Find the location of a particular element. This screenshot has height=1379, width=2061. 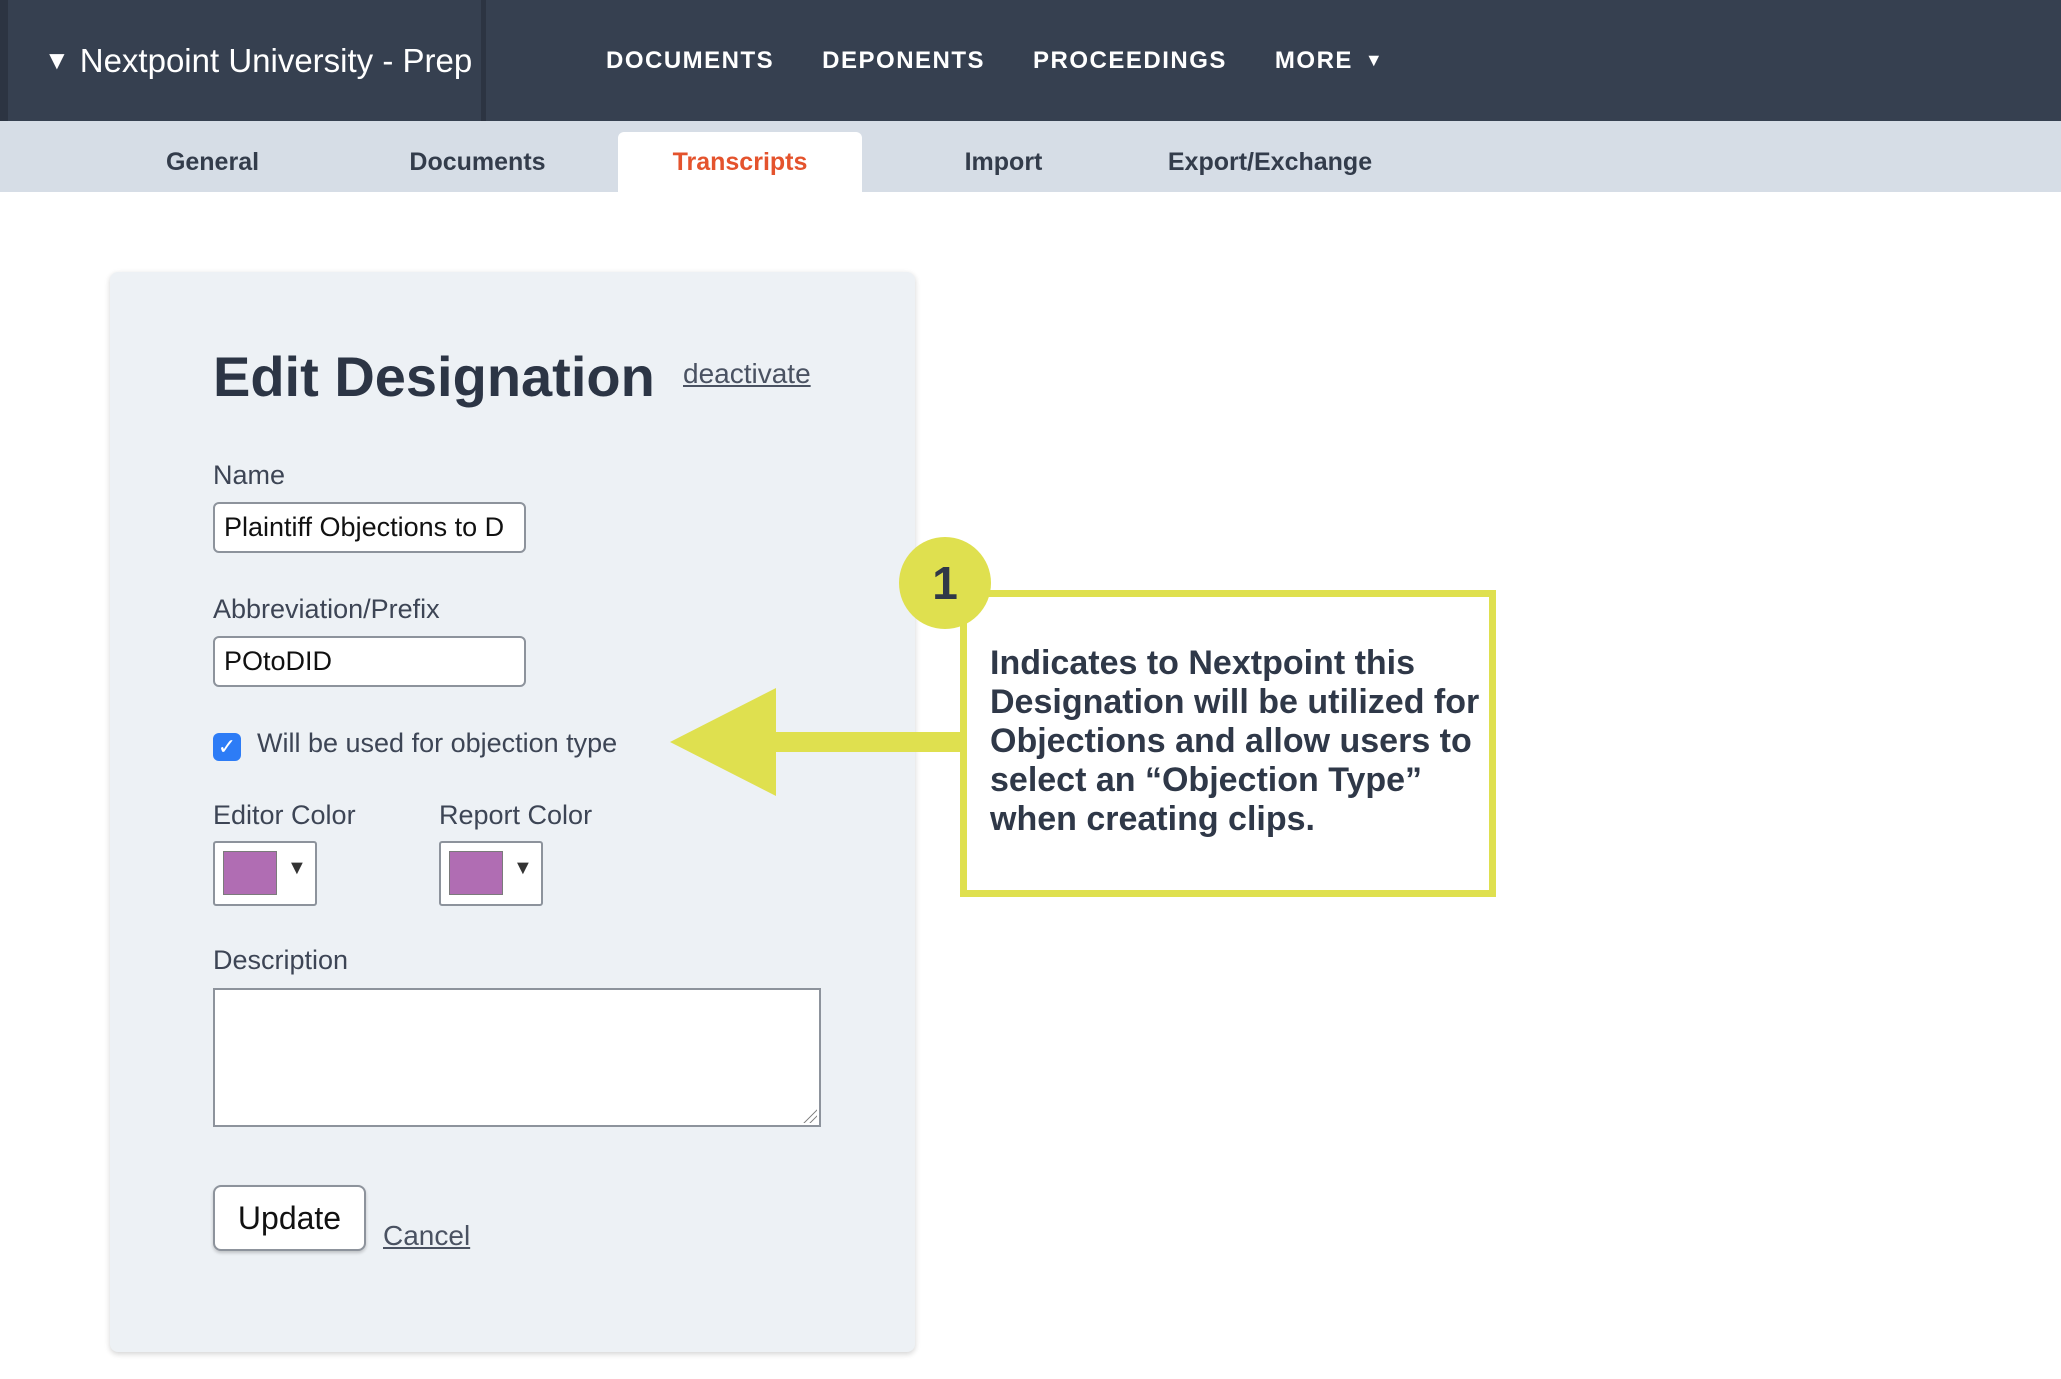

nav-proceedings: PROCEEDINGS is located at coordinates (1130, 61).